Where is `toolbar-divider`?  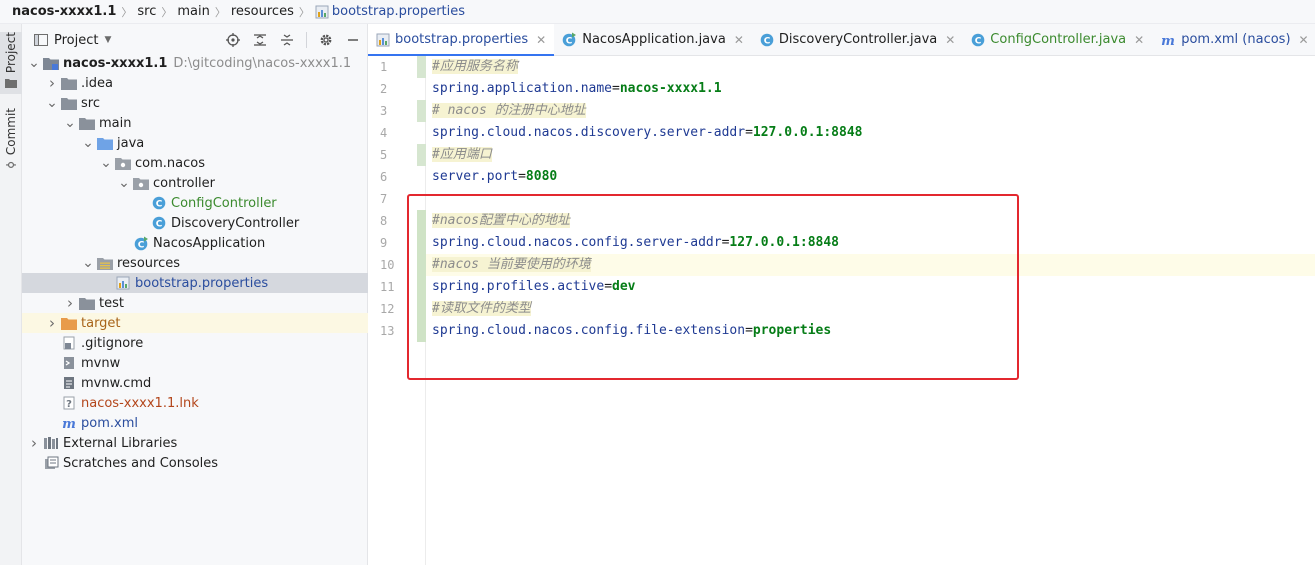 toolbar-divider is located at coordinates (306, 40).